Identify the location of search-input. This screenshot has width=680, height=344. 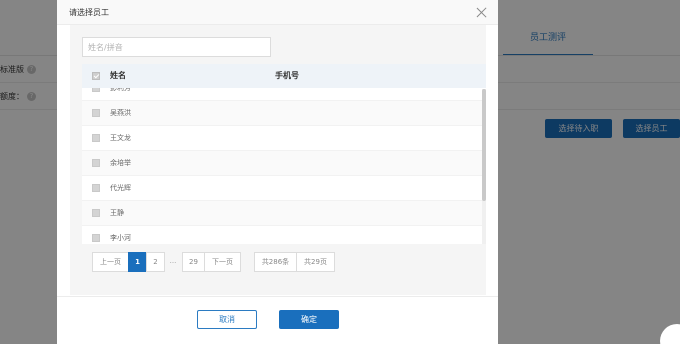
(176, 47).